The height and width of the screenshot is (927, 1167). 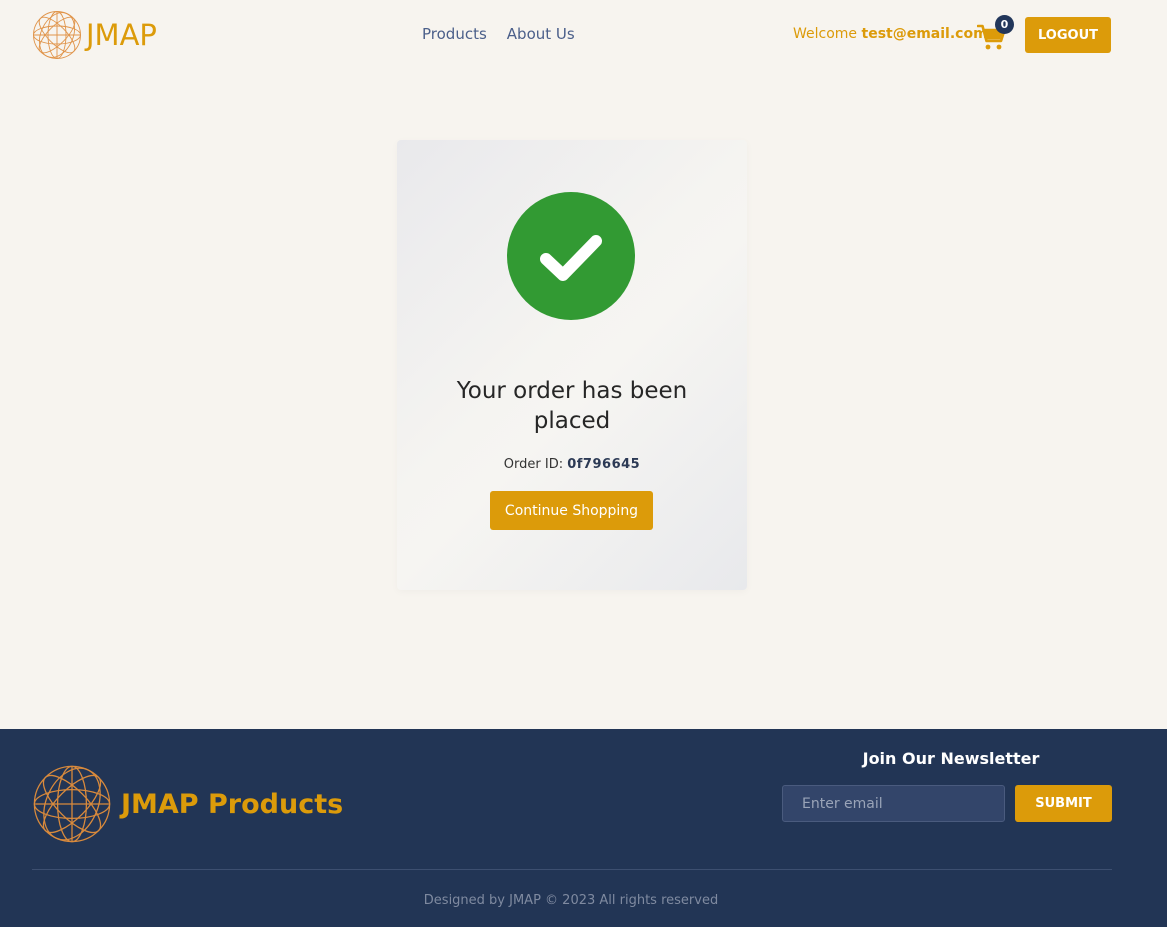 I want to click on order-id-value: 0f796645, so click(x=604, y=464).